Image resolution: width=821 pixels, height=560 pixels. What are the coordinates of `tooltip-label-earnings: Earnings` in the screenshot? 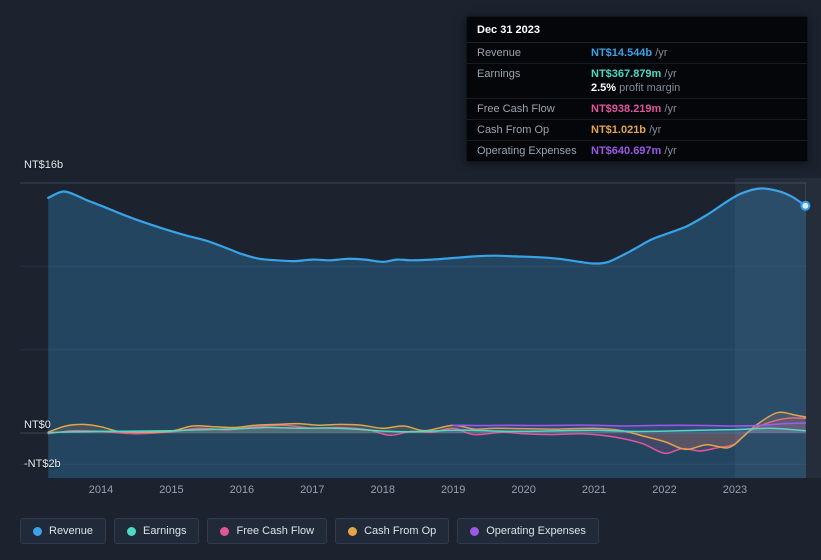 It's located at (499, 74).